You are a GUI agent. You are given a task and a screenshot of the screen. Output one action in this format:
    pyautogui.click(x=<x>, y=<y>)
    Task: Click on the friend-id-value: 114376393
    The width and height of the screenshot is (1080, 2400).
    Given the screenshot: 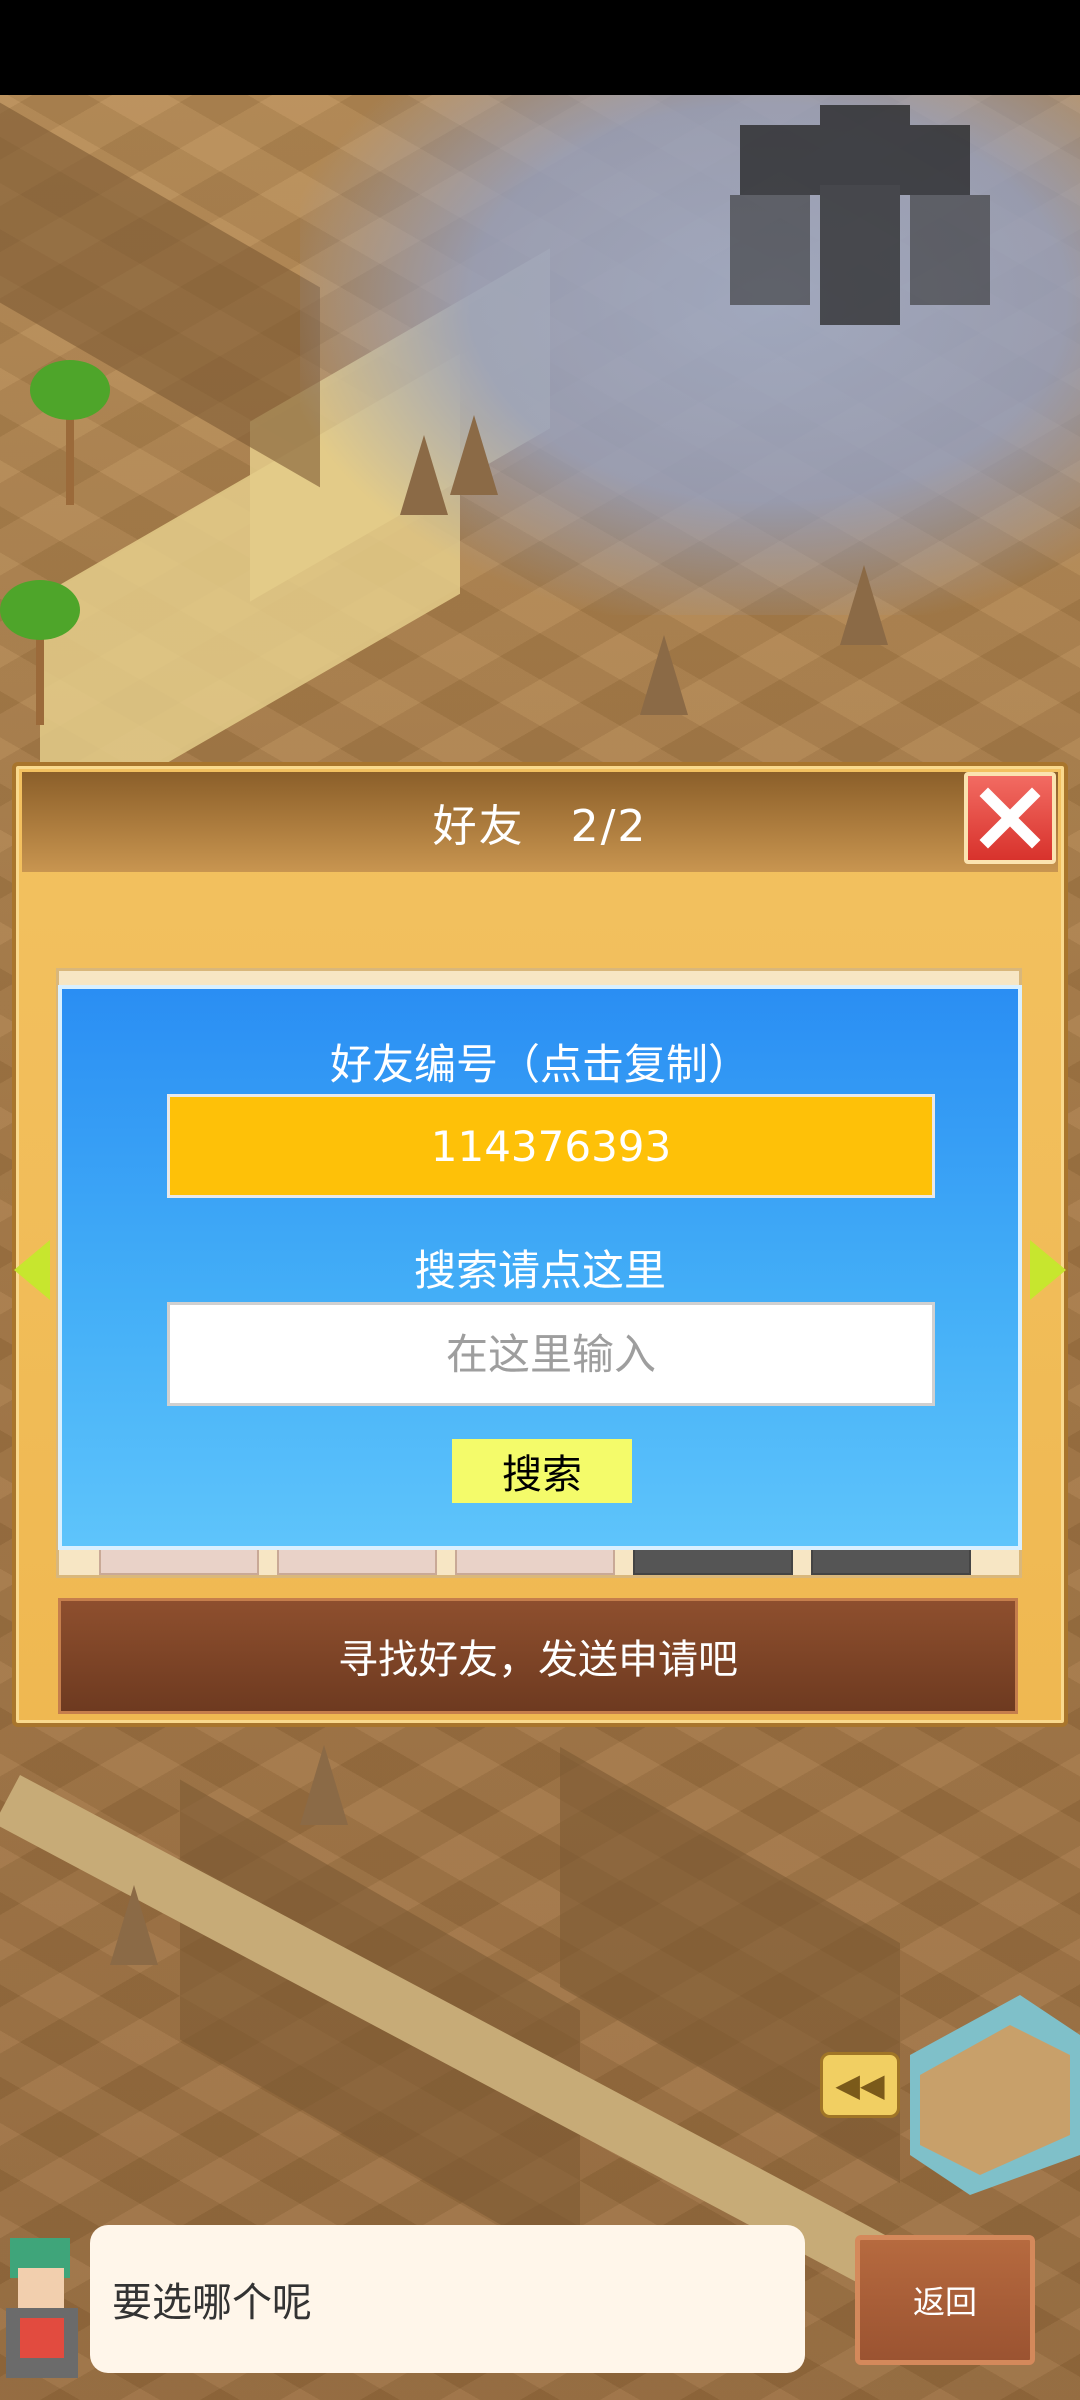 What is the action you would take?
    pyautogui.click(x=551, y=1146)
    